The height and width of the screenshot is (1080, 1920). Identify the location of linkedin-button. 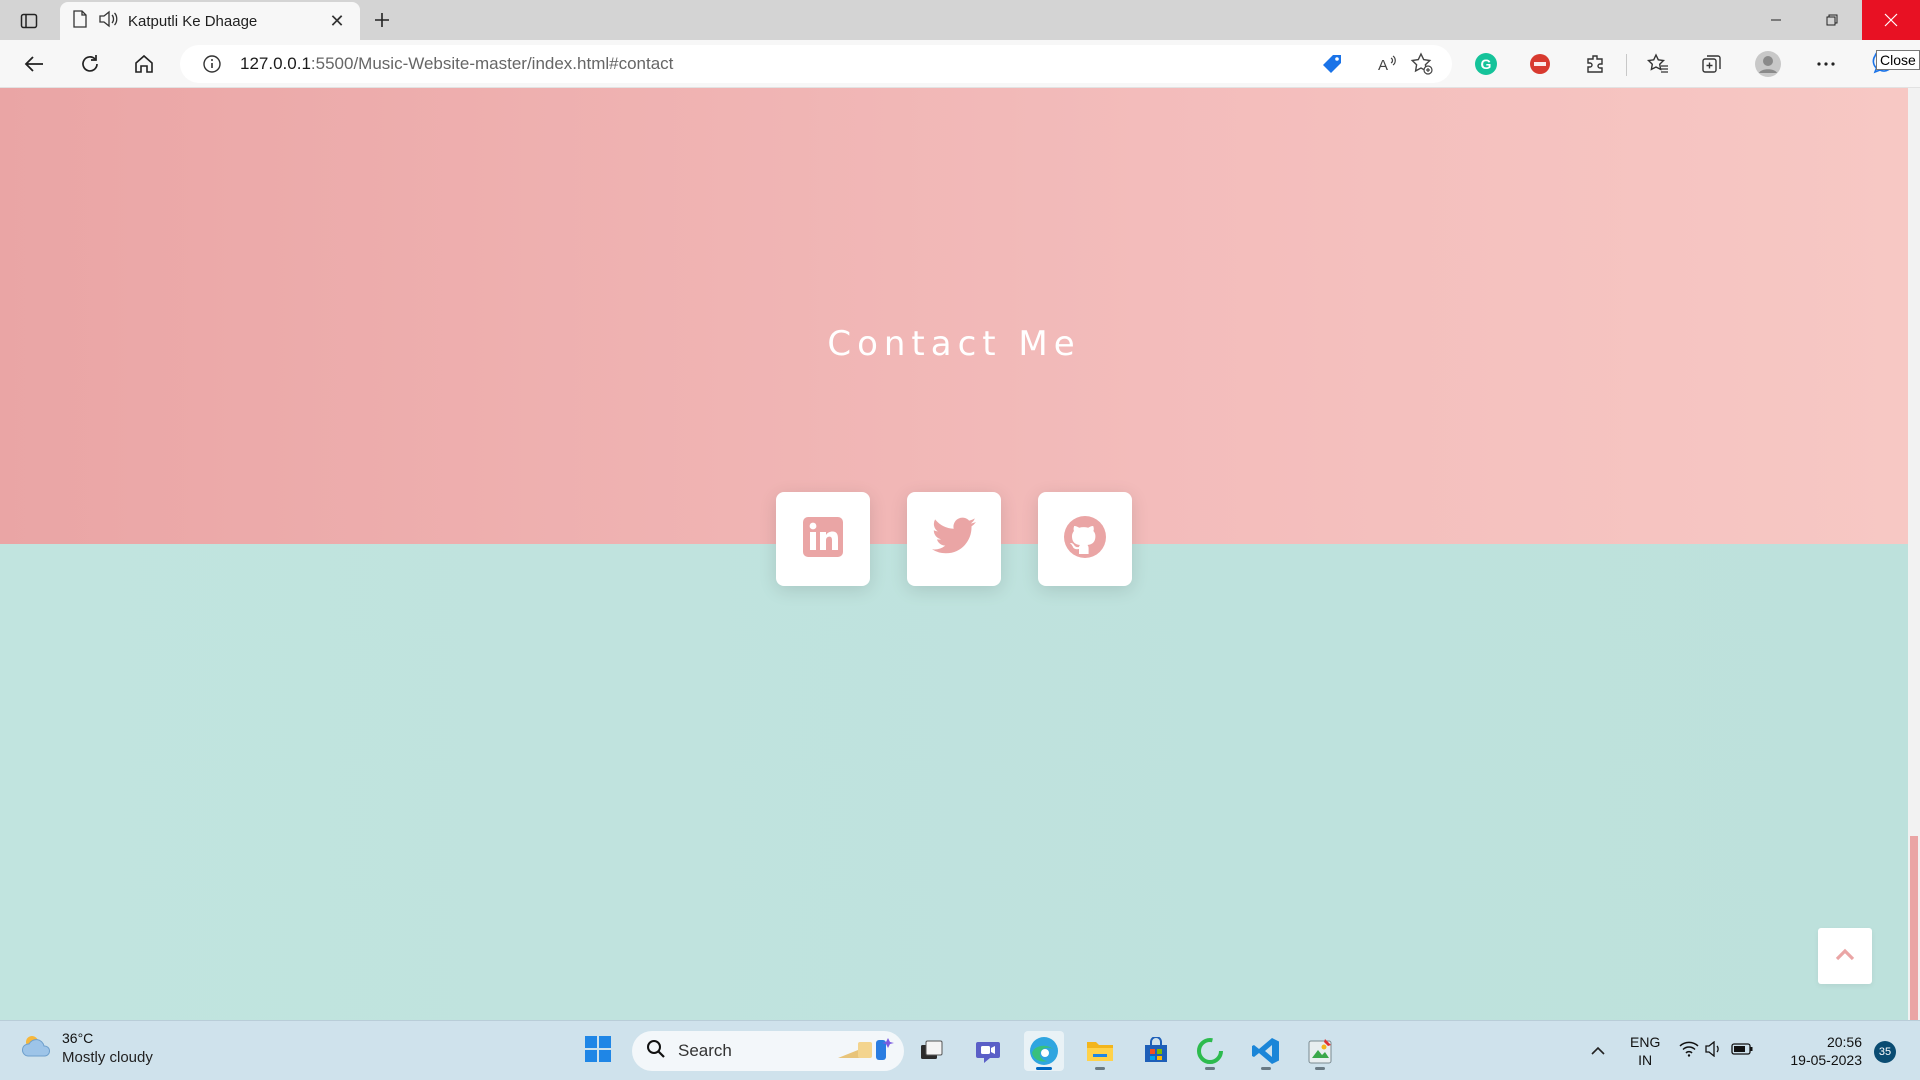
(823, 539).